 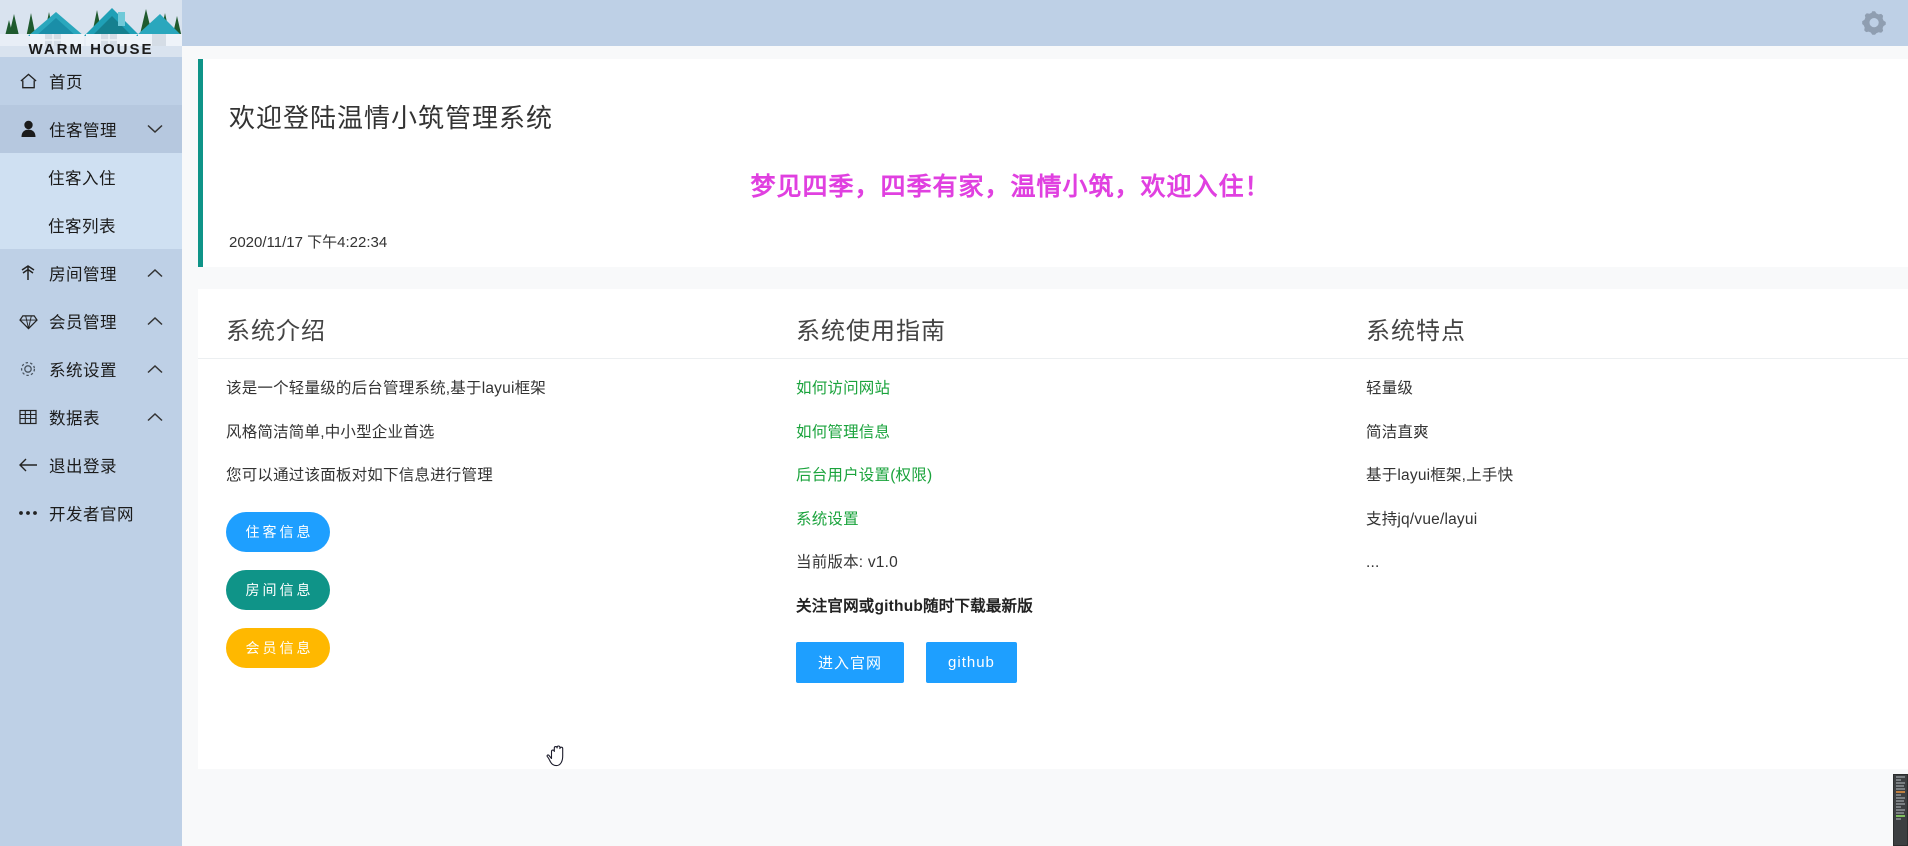 I want to click on sidebar-item-room-management: 房间管理, so click(x=91, y=273).